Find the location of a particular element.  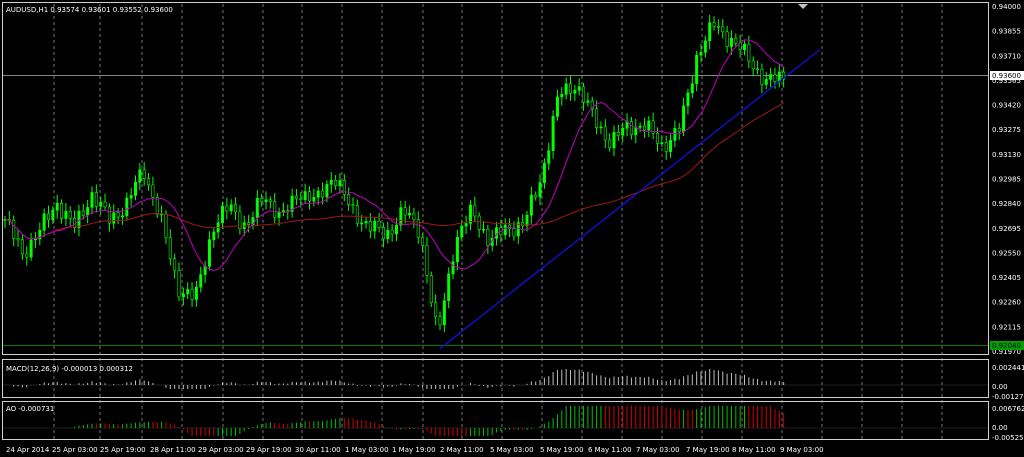

ao-series is located at coordinates (420, 421).